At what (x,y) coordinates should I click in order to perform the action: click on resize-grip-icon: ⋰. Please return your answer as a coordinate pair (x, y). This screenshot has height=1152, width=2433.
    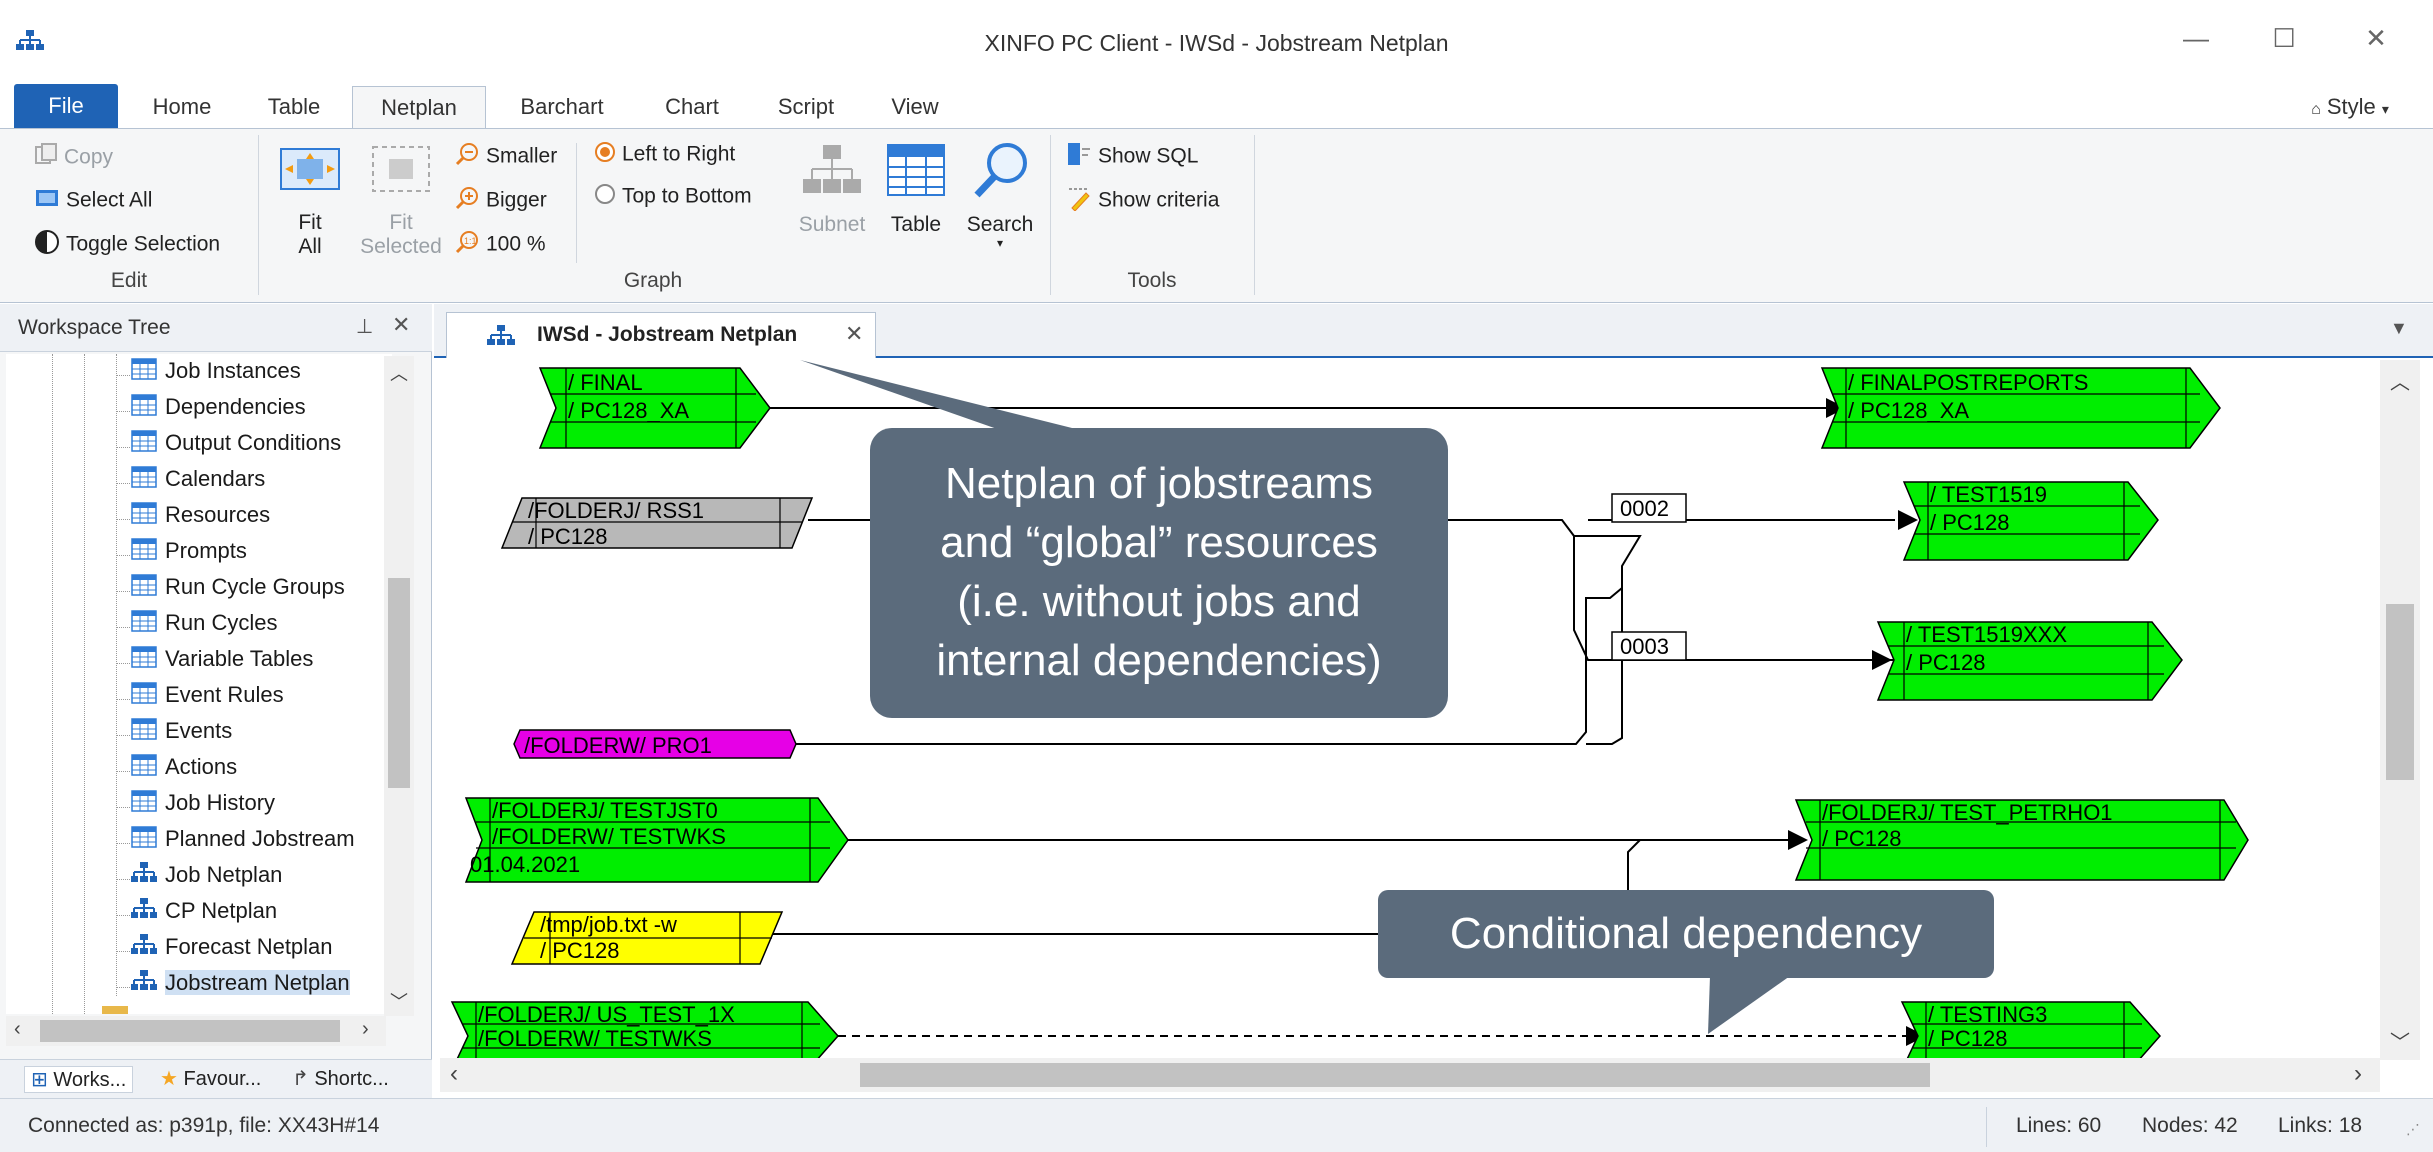
    Looking at the image, I should click on (2413, 1129).